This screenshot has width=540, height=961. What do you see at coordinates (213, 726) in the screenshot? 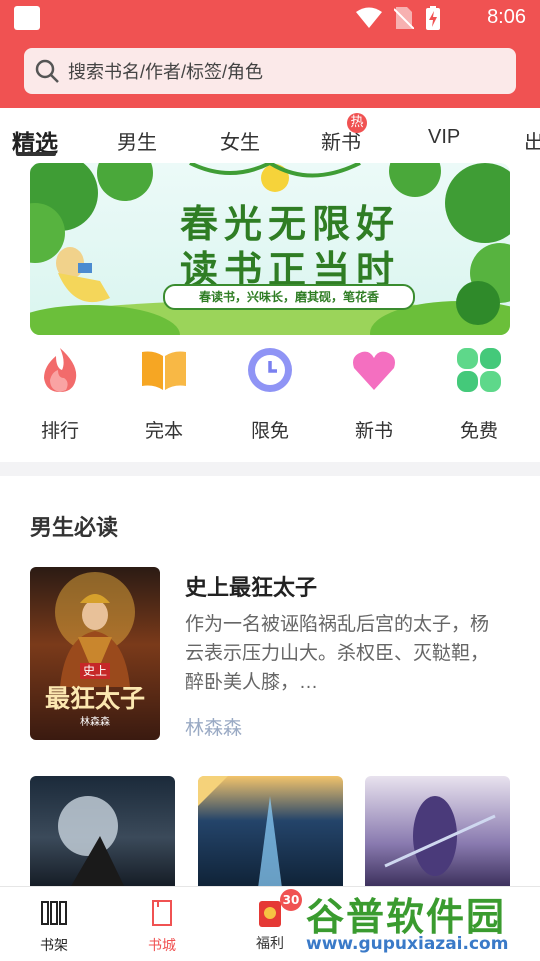
I see `book-author: 林森森` at bounding box center [213, 726].